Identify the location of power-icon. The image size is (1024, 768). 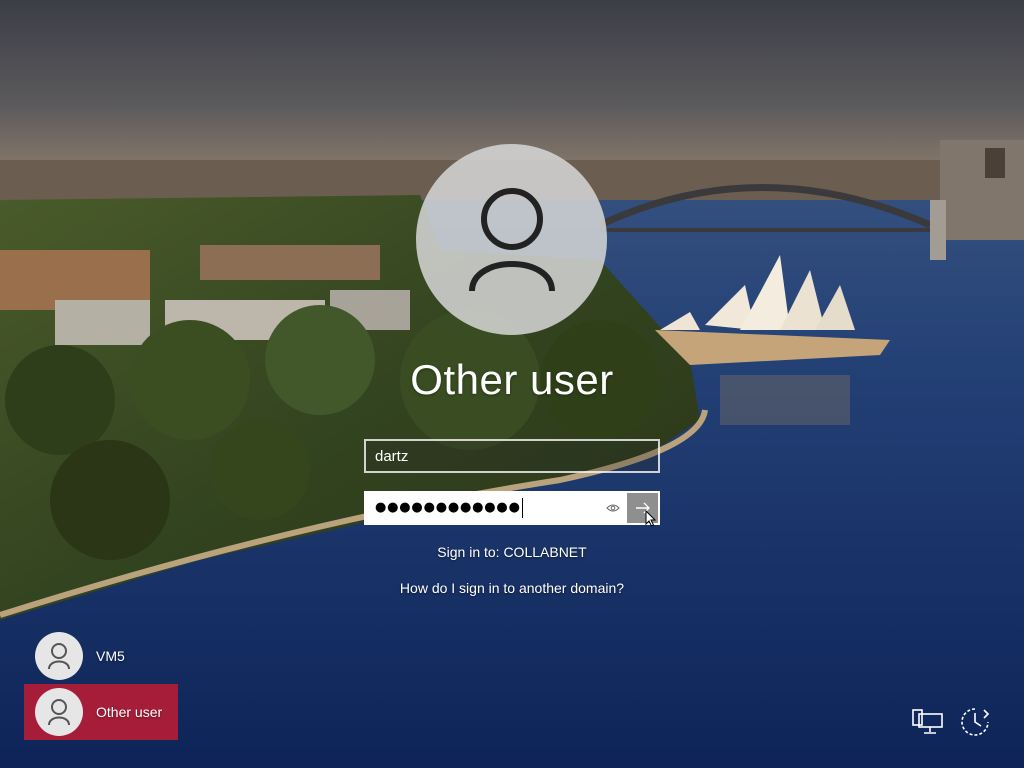
(975, 722).